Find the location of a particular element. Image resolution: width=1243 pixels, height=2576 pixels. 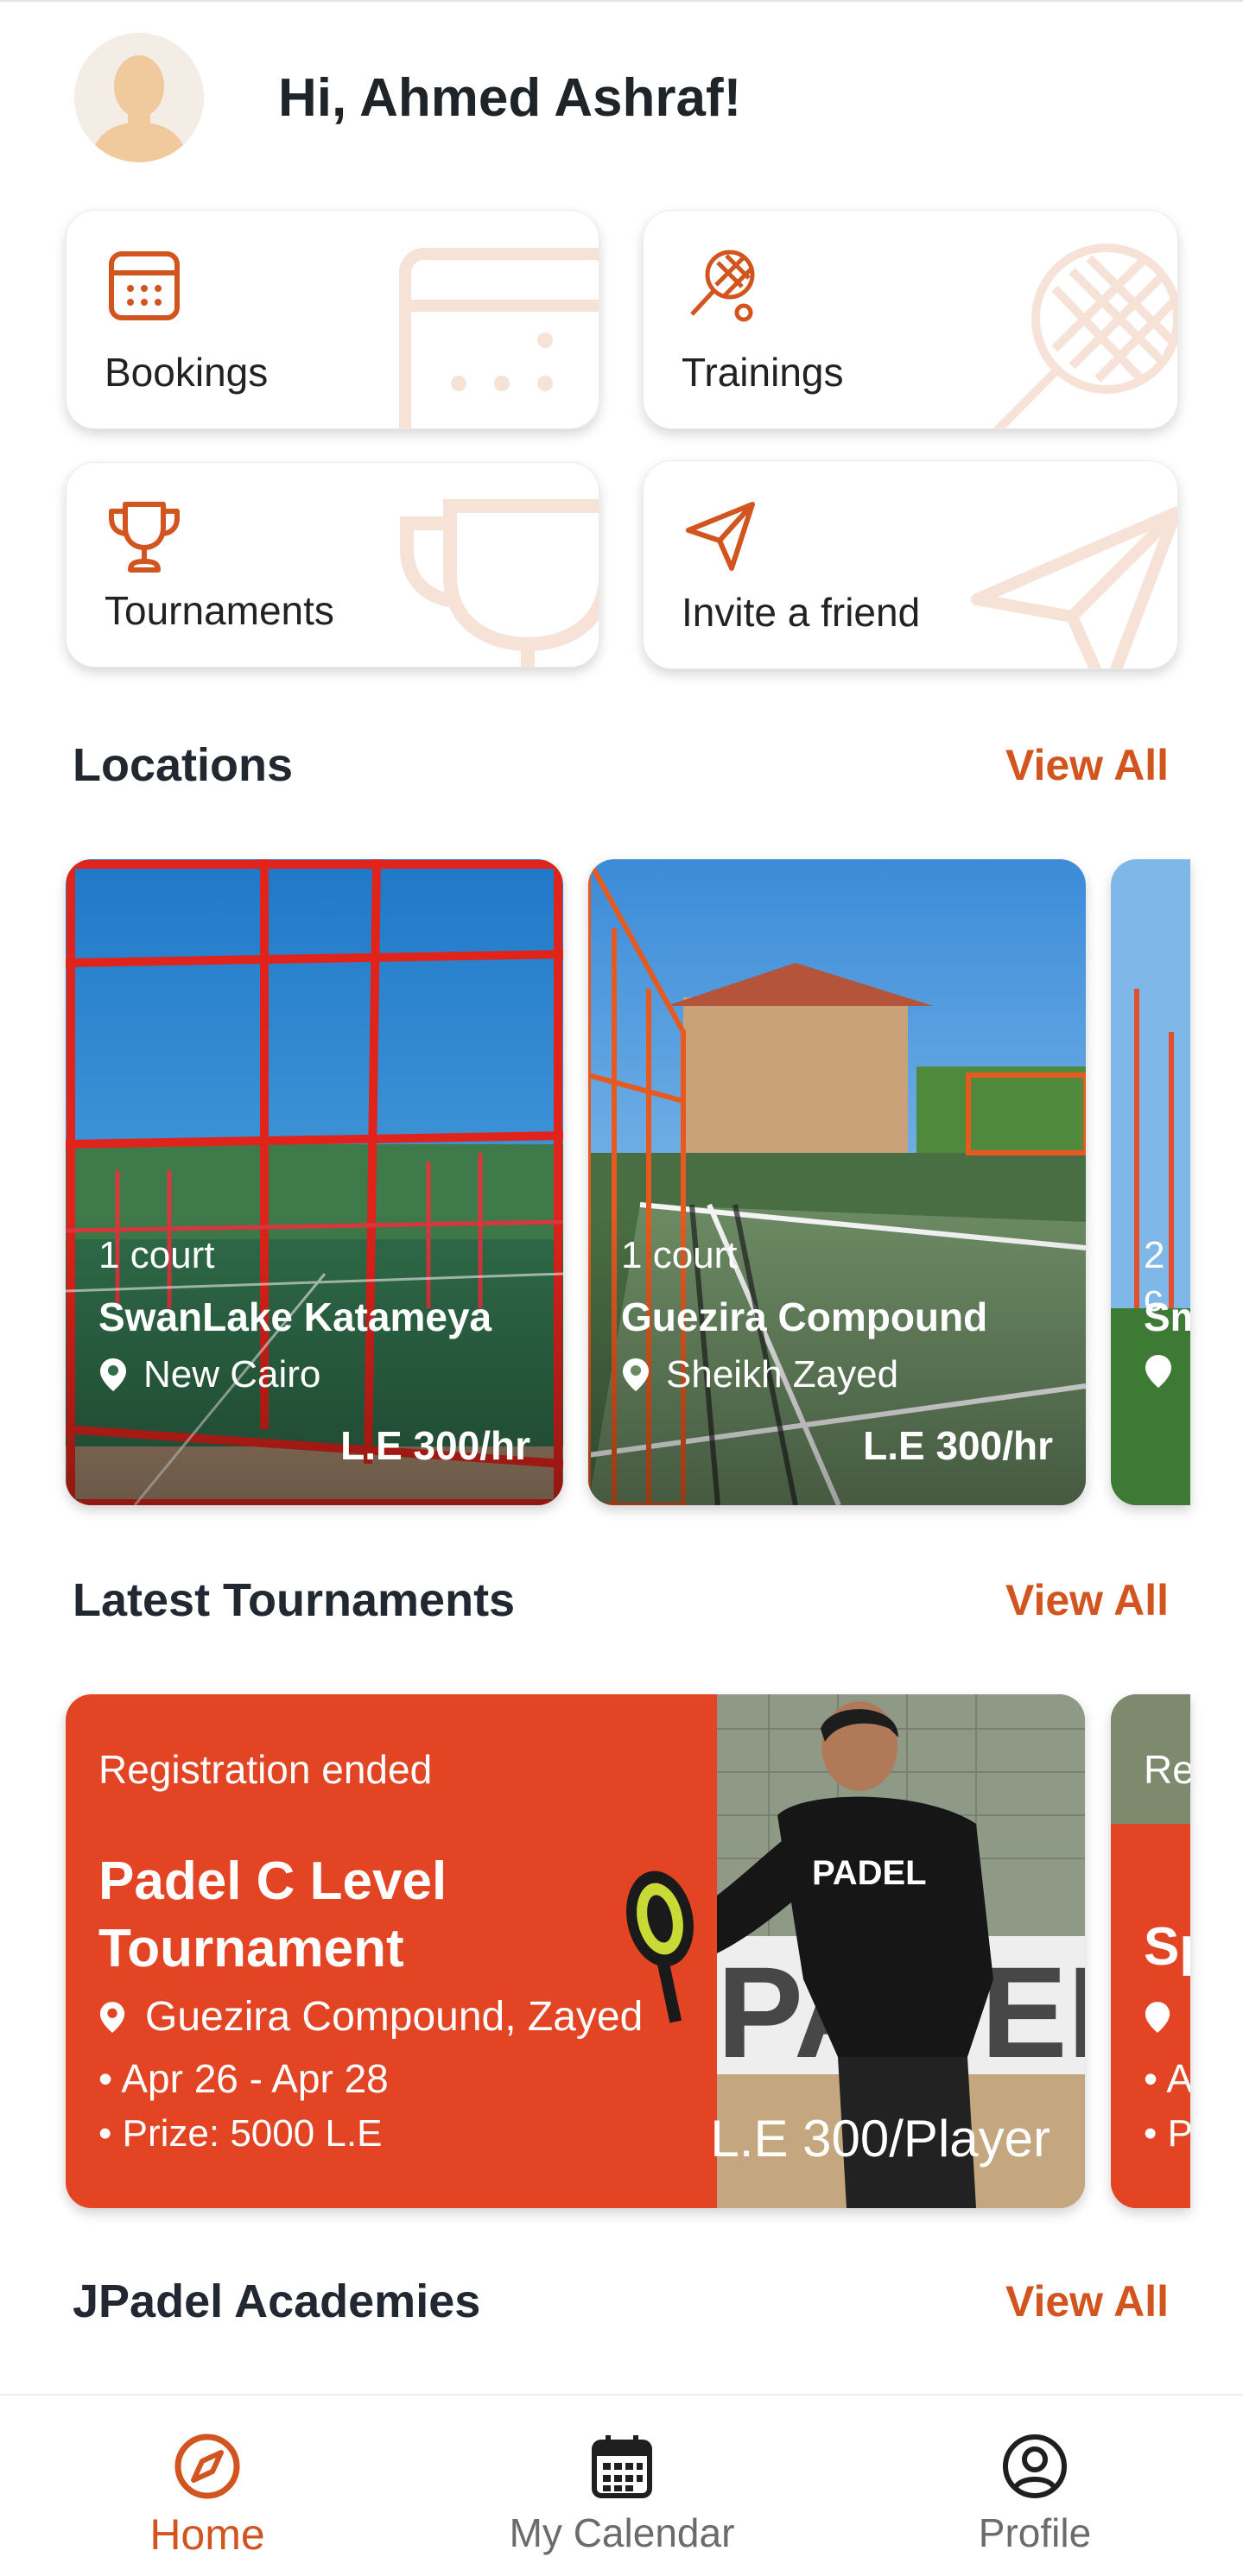

nav-my-calendar: My Calendar is located at coordinates (622, 2494).